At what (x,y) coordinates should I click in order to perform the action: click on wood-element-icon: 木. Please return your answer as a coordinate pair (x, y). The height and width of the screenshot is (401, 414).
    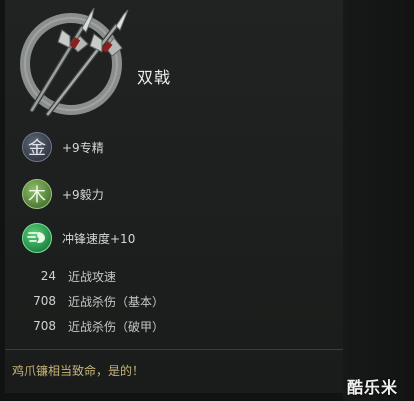
    Looking at the image, I should click on (37, 194).